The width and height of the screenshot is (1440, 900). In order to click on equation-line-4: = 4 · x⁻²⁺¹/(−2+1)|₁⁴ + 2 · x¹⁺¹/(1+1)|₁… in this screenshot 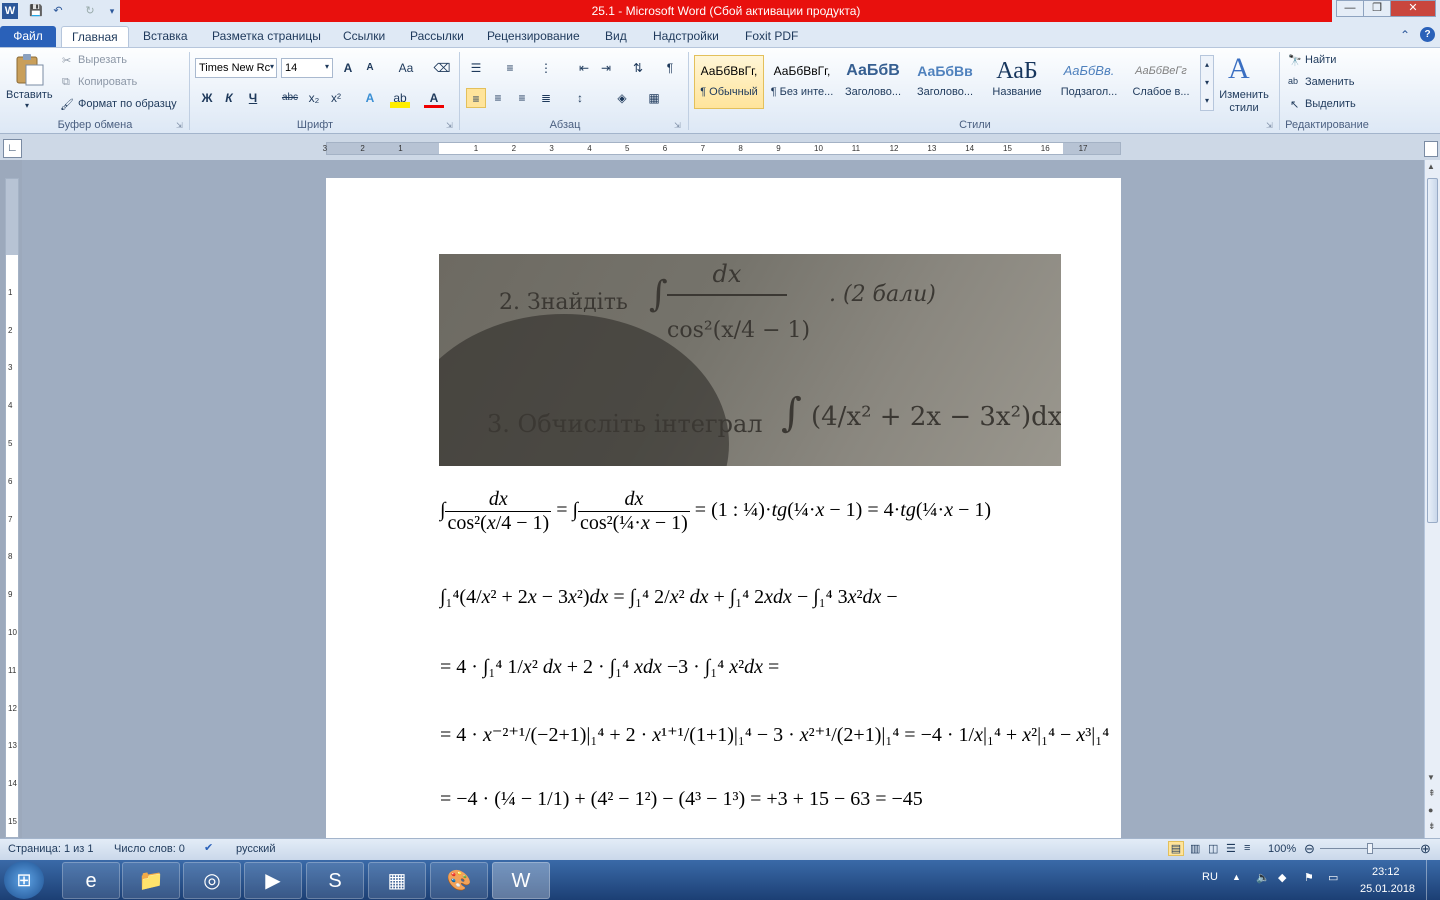, I will do `click(774, 734)`.